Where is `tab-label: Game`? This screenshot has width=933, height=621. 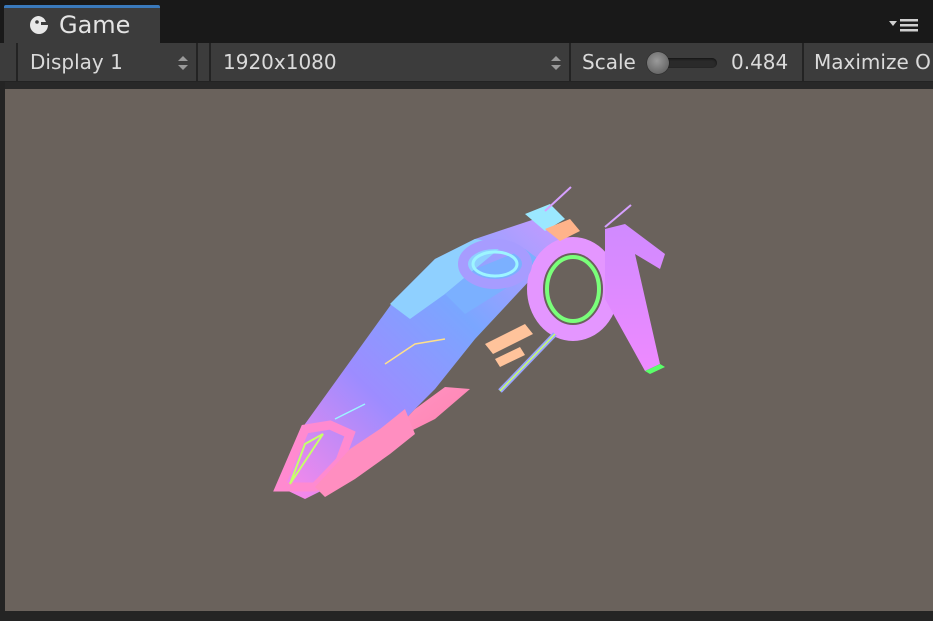 tab-label: Game is located at coordinates (95, 25).